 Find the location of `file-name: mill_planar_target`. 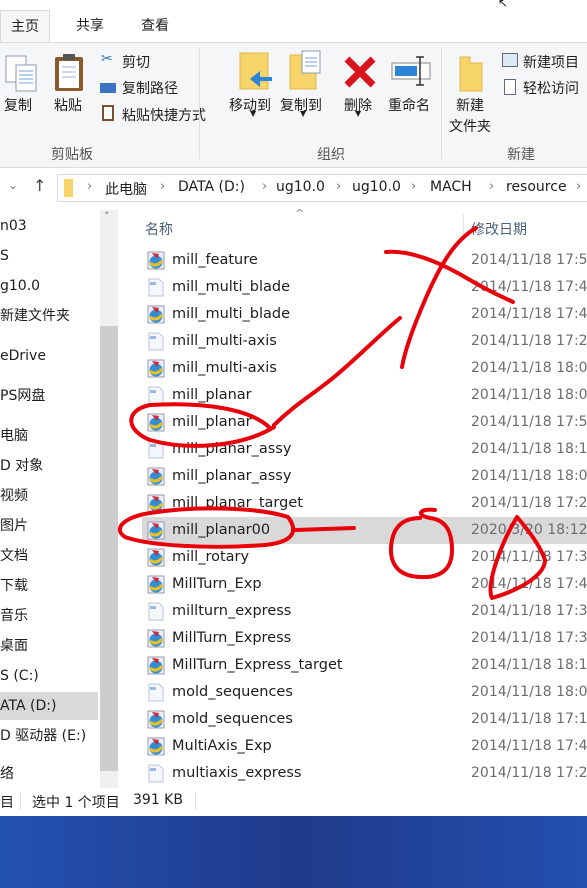

file-name: mill_planar_target is located at coordinates (237, 503).